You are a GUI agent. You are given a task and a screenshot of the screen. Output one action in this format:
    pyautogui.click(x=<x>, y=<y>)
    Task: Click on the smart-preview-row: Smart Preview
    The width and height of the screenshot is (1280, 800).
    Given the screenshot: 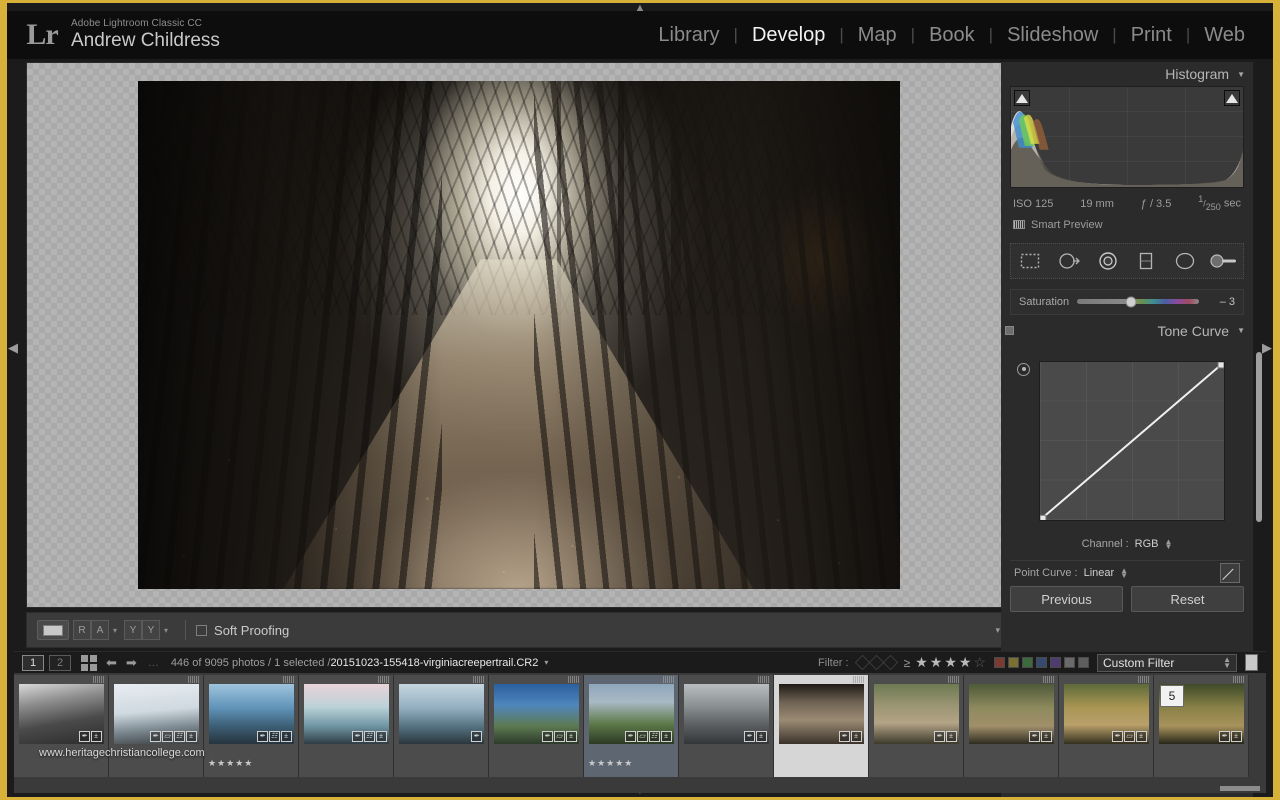 What is the action you would take?
    pyautogui.click(x=1127, y=221)
    